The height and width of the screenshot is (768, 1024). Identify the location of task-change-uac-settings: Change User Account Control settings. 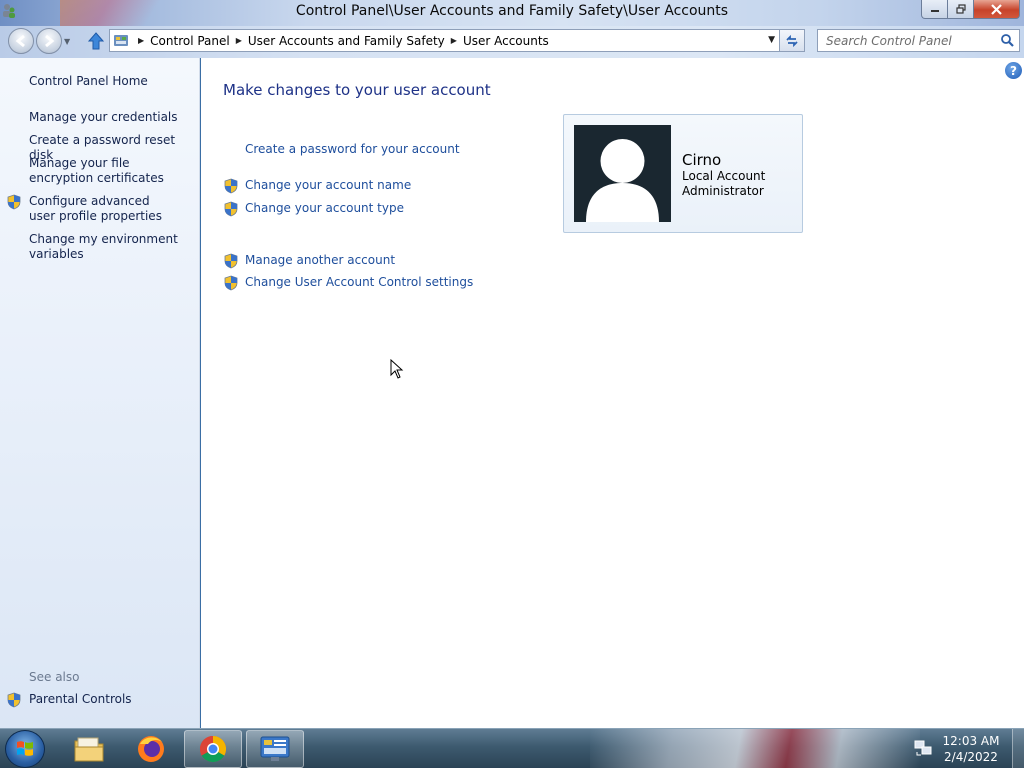
(359, 282).